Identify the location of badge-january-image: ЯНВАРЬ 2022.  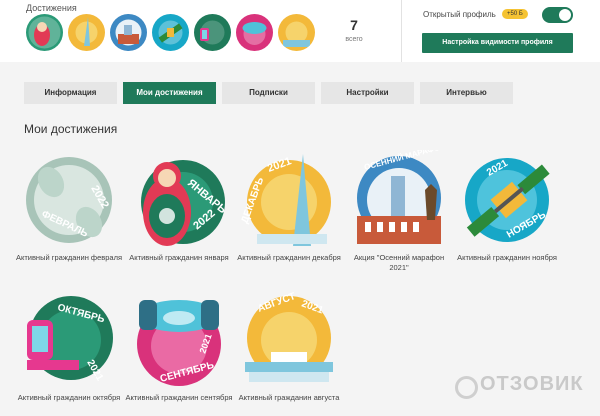
(184, 203).